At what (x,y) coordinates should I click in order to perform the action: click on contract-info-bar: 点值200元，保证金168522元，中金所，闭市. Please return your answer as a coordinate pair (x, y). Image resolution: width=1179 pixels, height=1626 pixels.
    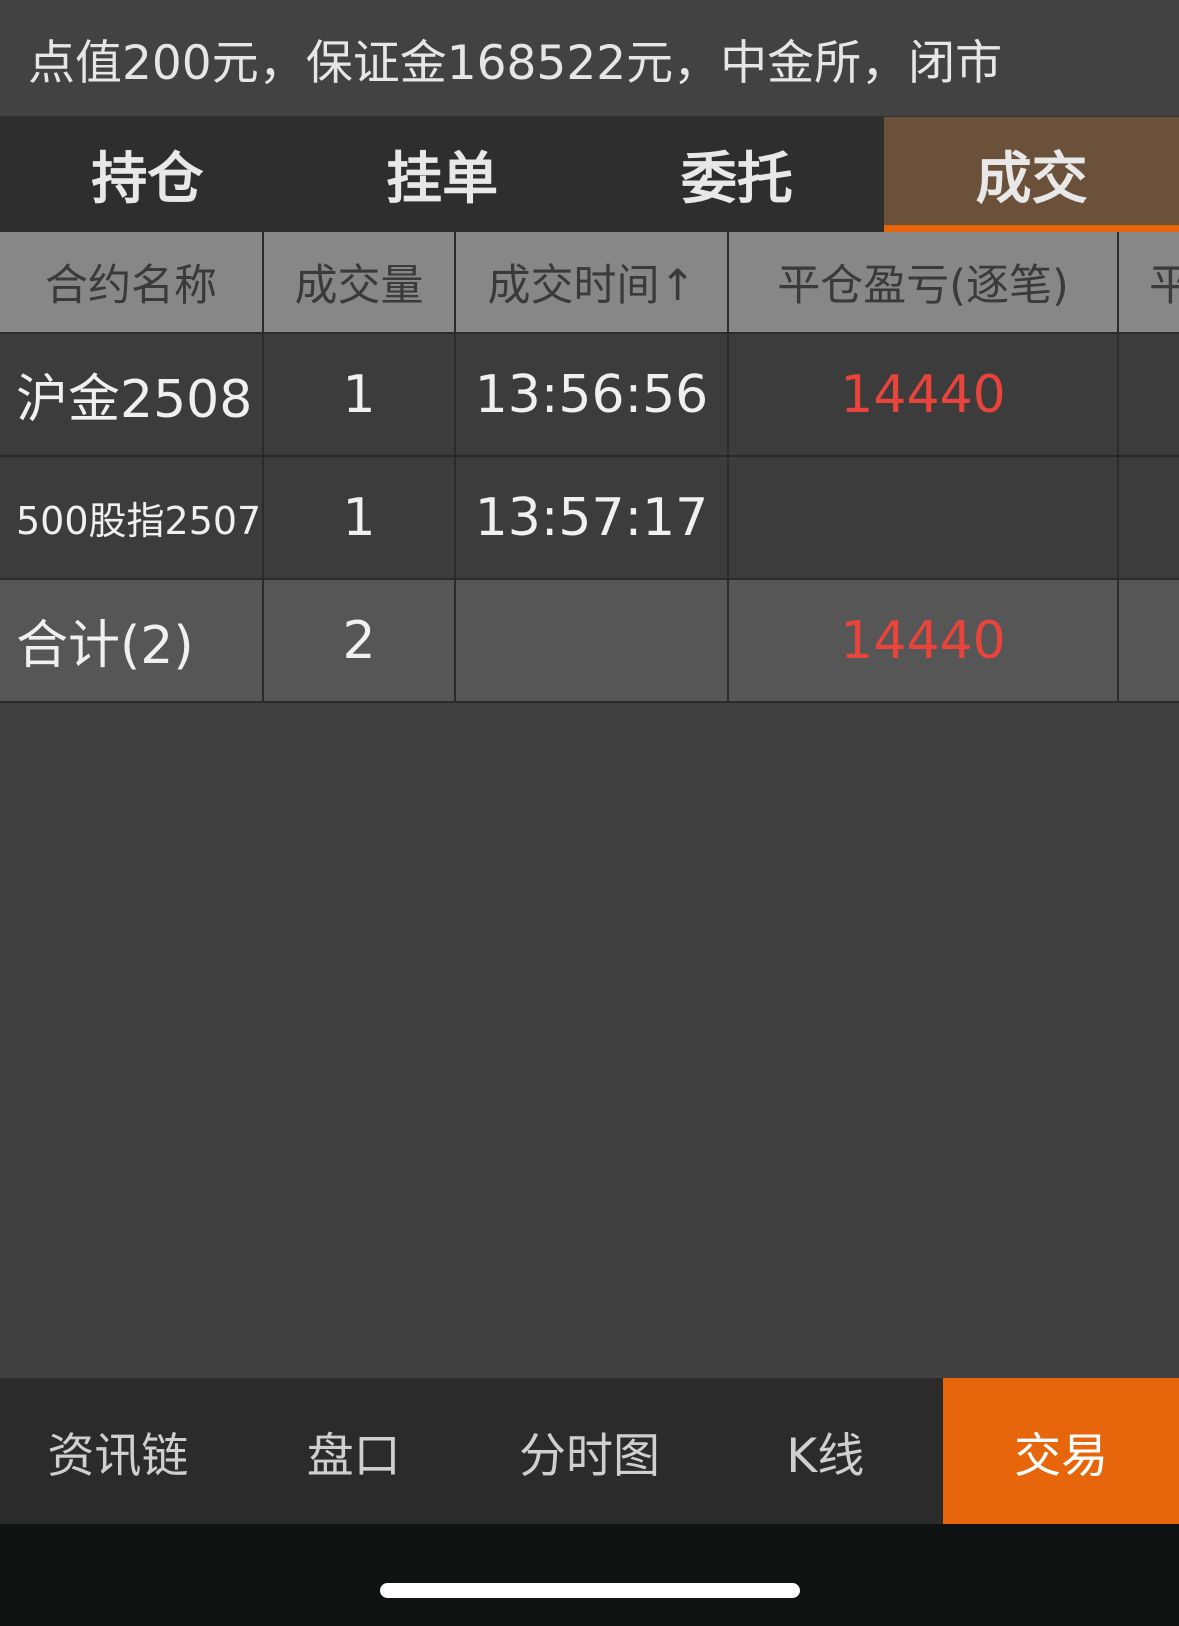
    Looking at the image, I should click on (589, 58).